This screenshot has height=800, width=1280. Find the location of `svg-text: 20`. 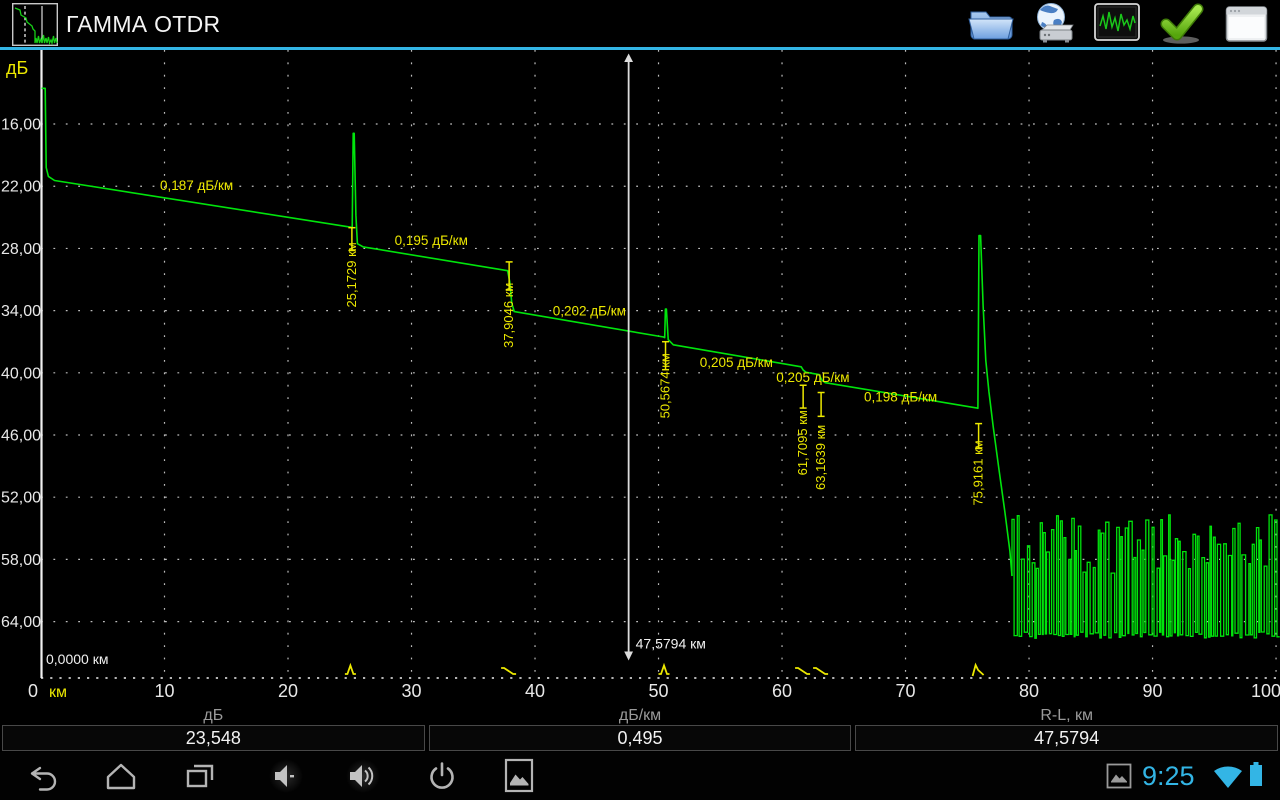

svg-text: 20 is located at coordinates (288, 691).